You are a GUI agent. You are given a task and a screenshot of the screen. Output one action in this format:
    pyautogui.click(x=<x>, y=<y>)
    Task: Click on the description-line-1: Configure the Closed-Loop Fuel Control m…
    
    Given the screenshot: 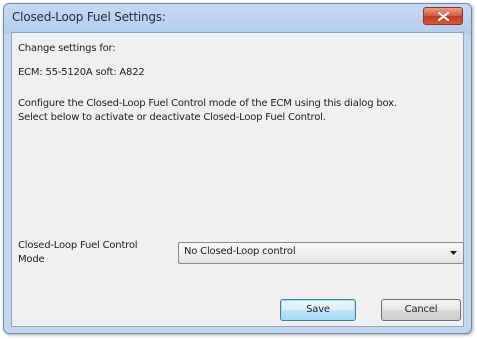 What is the action you would take?
    pyautogui.click(x=207, y=103)
    